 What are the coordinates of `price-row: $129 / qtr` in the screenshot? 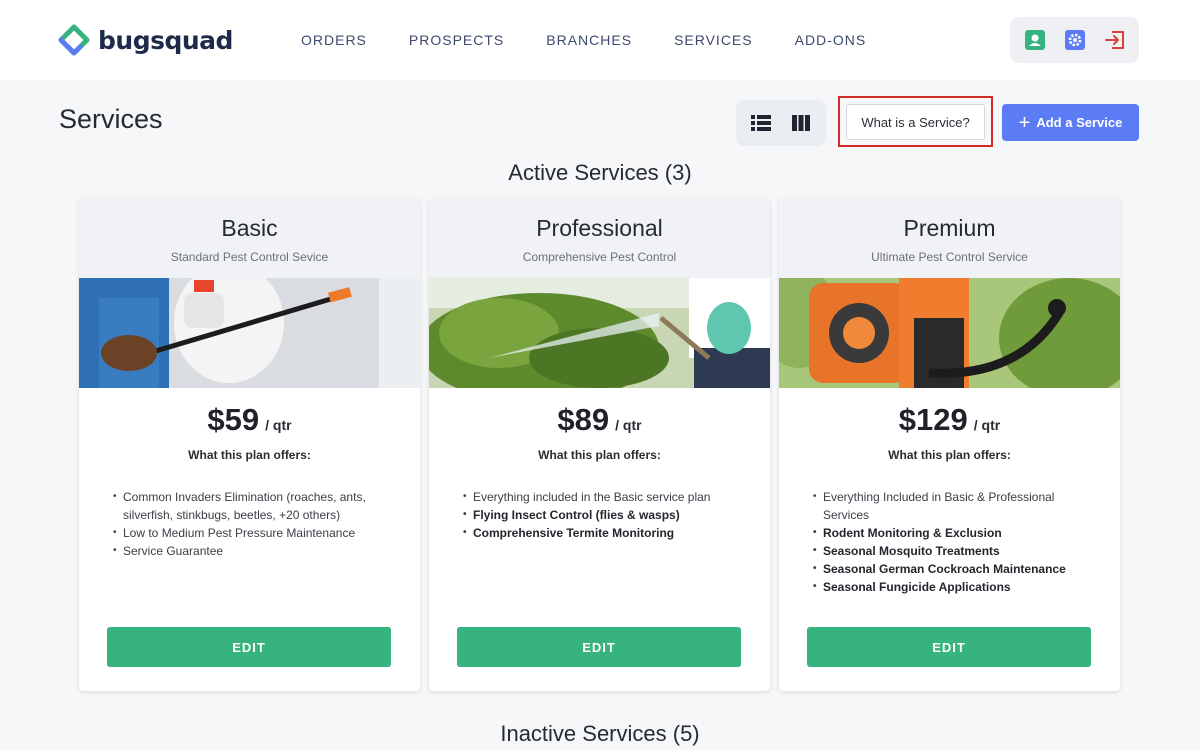 It's located at (949, 420).